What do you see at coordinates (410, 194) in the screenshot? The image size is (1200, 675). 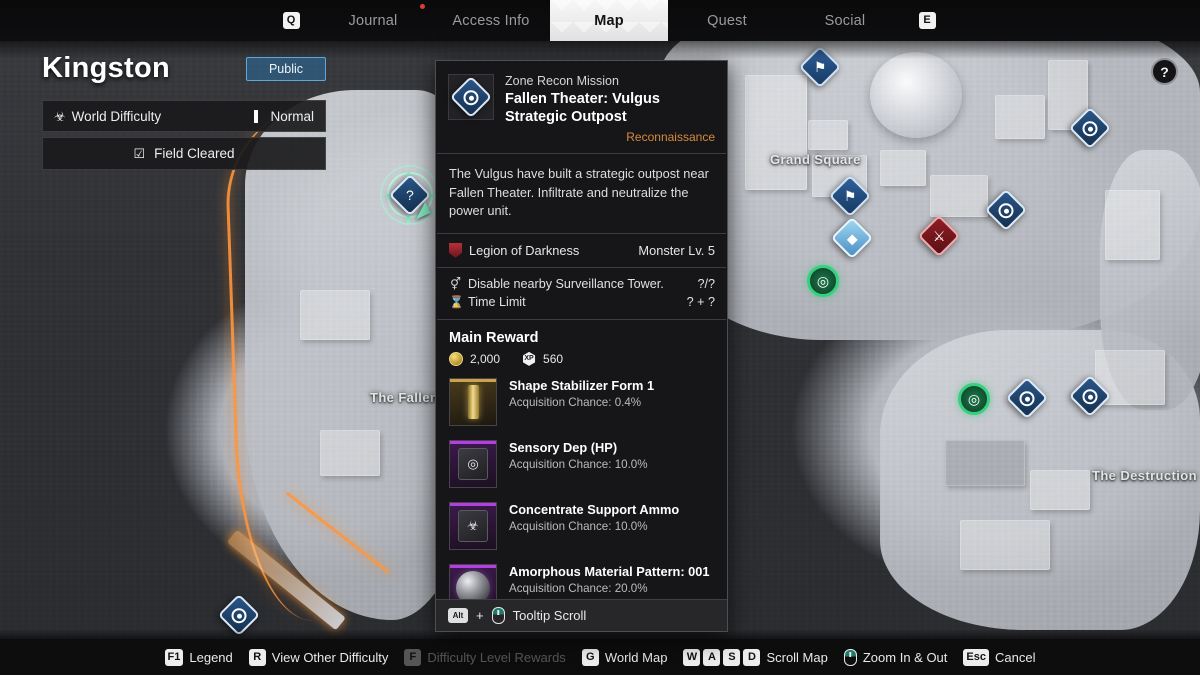 I see `selected-marker-glyph: ?` at bounding box center [410, 194].